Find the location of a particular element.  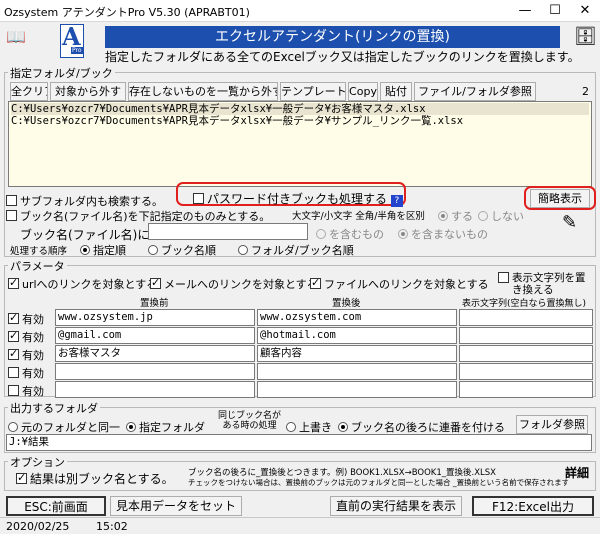

not-contains-option: を含まないもの is located at coordinates (443, 234).